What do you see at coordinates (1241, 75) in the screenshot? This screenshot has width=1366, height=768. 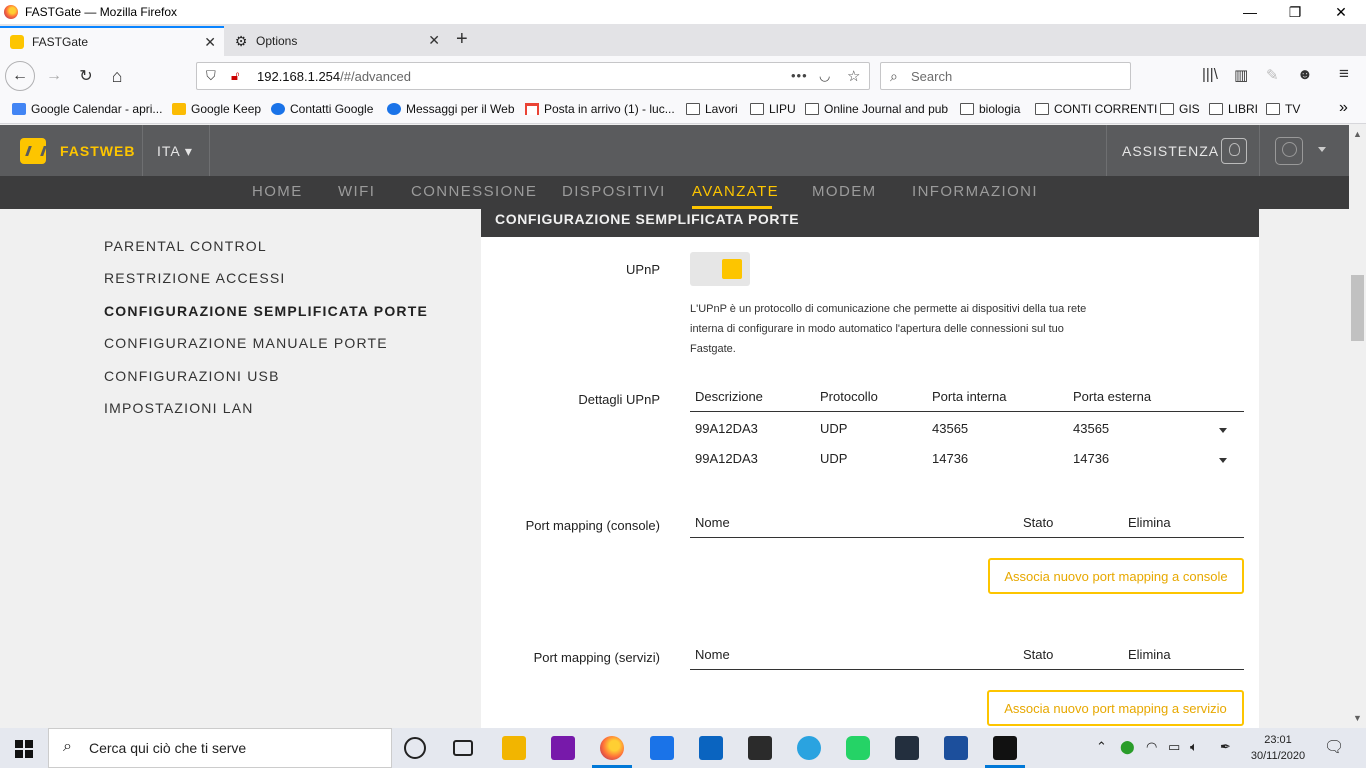 I see `sidebar-icon: ▥` at bounding box center [1241, 75].